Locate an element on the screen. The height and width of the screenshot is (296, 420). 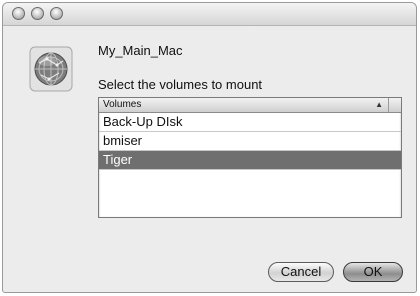
server-globe-icon is located at coordinates (51, 69).